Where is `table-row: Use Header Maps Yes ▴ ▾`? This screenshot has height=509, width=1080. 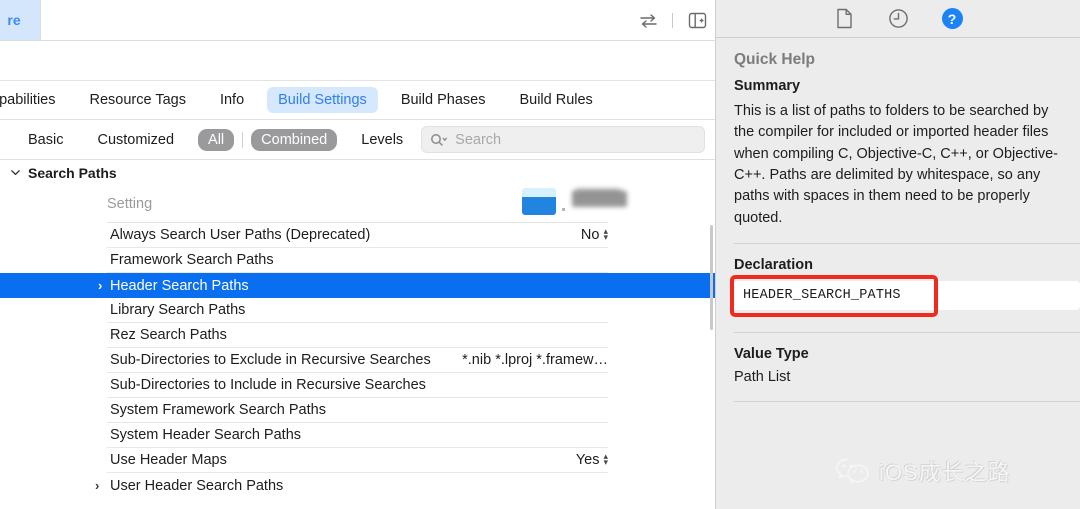 table-row: Use Header Maps Yes ▴ ▾ is located at coordinates (357, 460).